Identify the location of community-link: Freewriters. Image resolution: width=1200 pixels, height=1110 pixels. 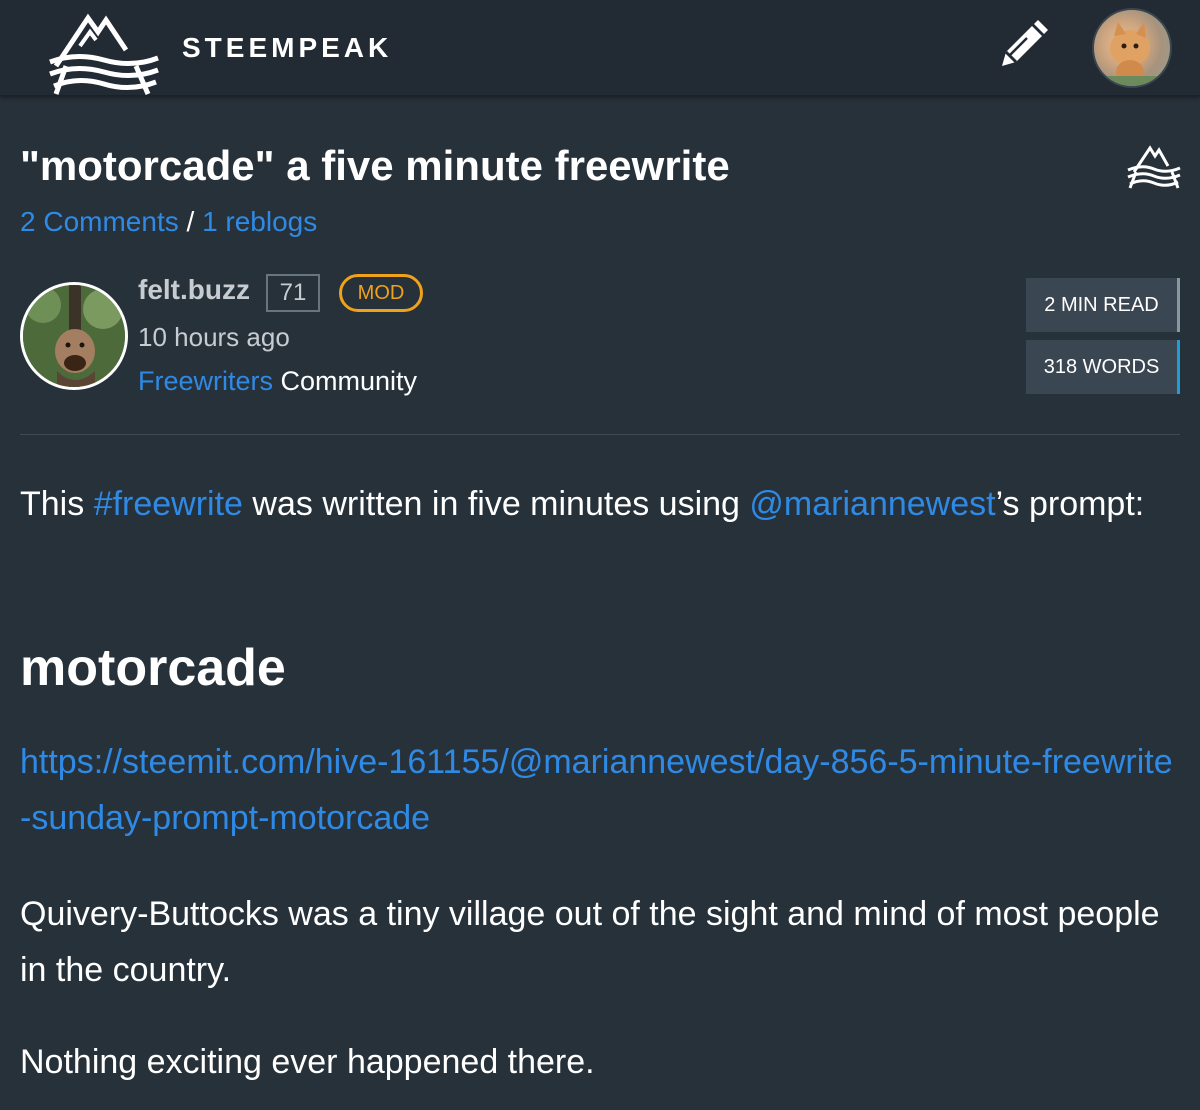
(205, 381).